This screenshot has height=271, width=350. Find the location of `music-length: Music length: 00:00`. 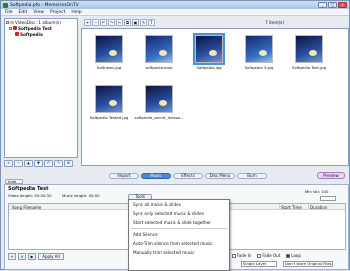

music-length: Music length: 00:00 is located at coordinates (81, 195).